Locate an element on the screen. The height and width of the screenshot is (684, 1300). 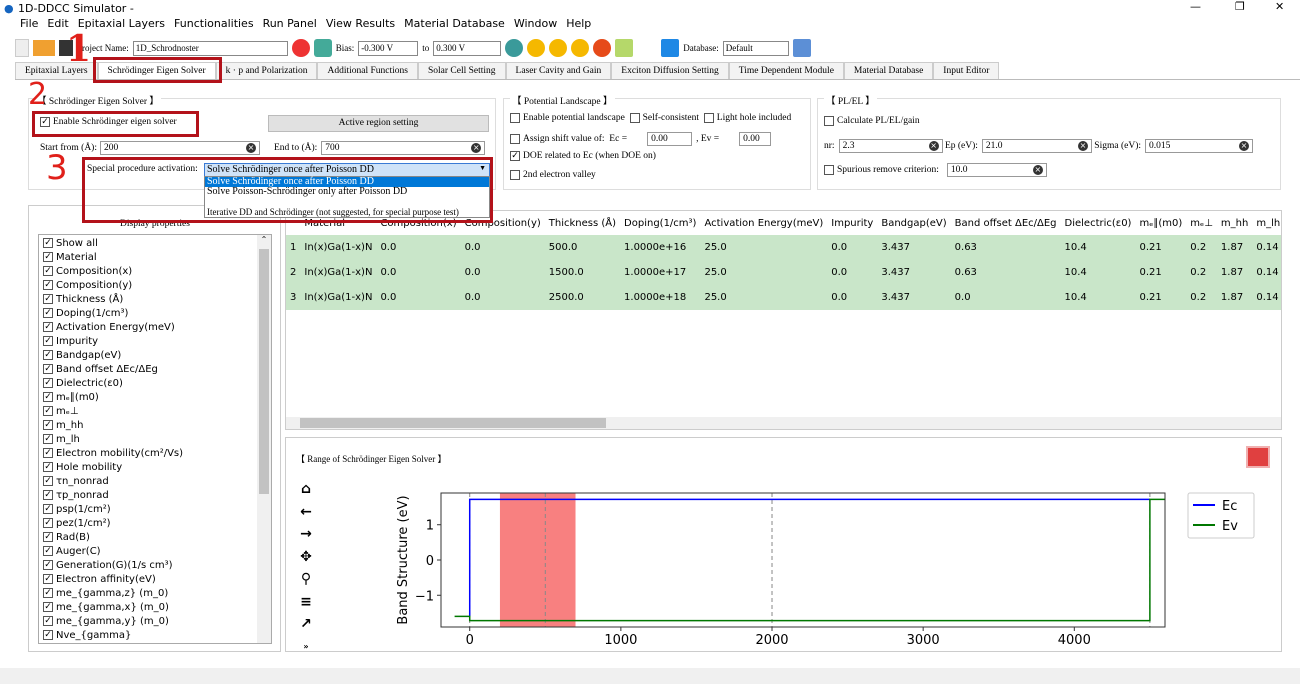
database-input: Default is located at coordinates (755, 48).